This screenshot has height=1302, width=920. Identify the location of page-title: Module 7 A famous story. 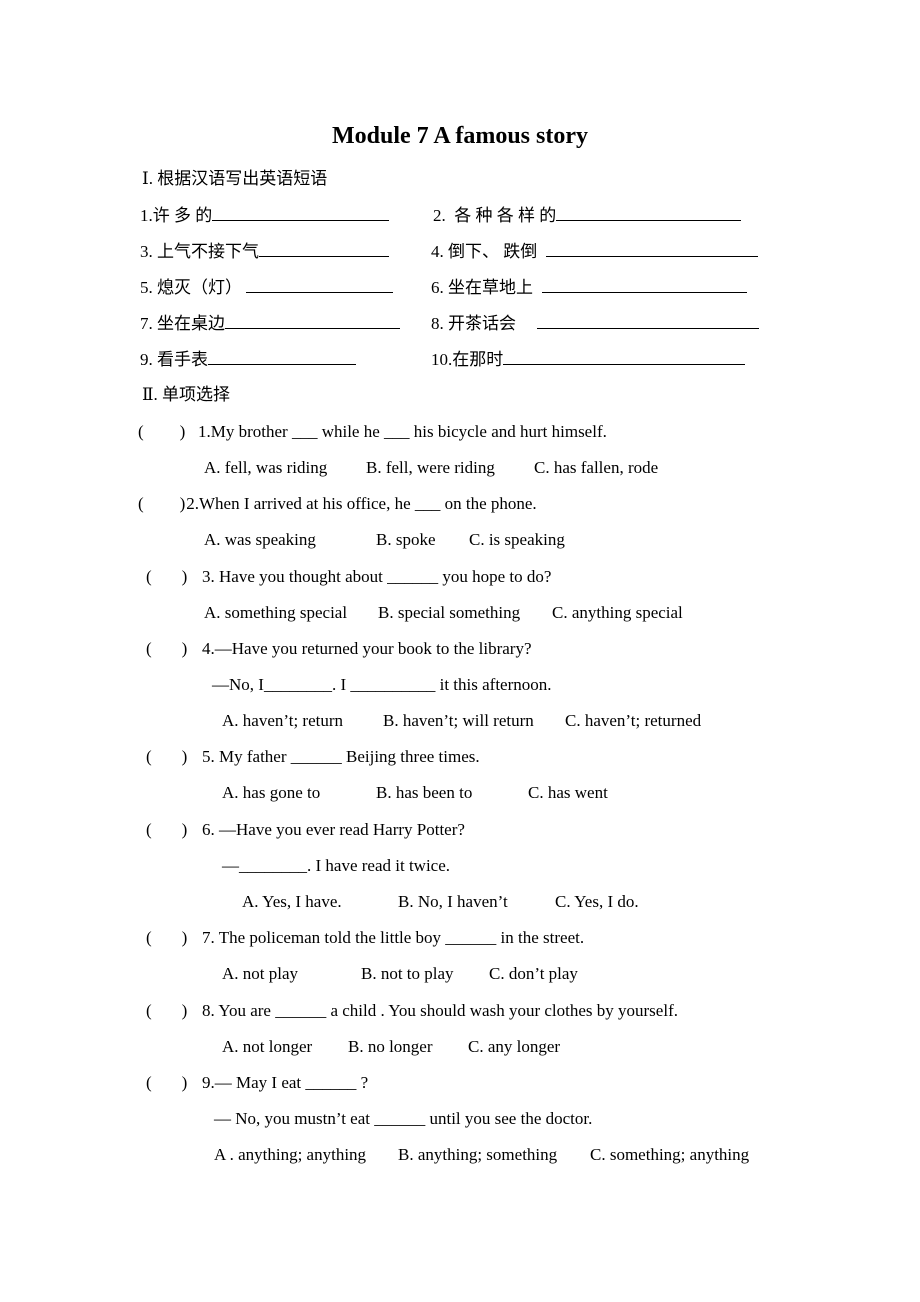
(459, 136).